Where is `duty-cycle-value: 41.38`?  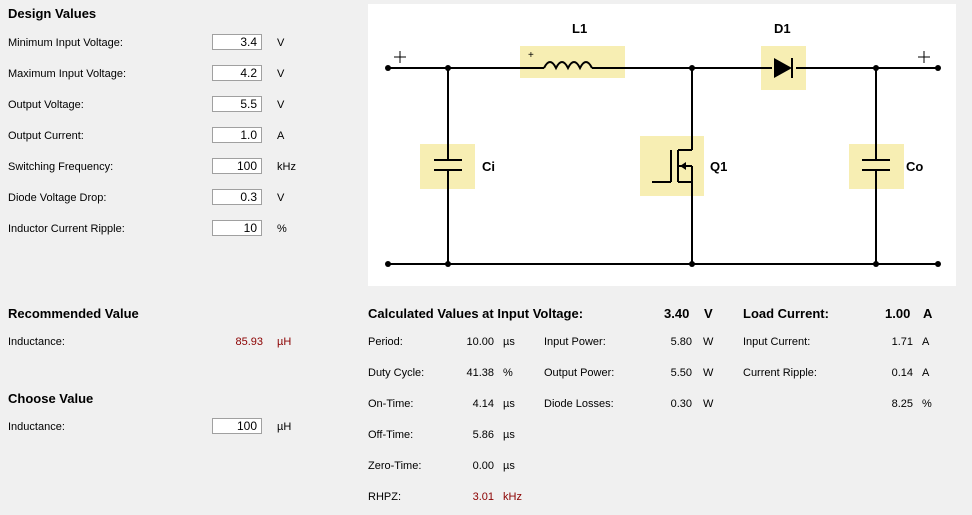
duty-cycle-value: 41.38 is located at coordinates (480, 373).